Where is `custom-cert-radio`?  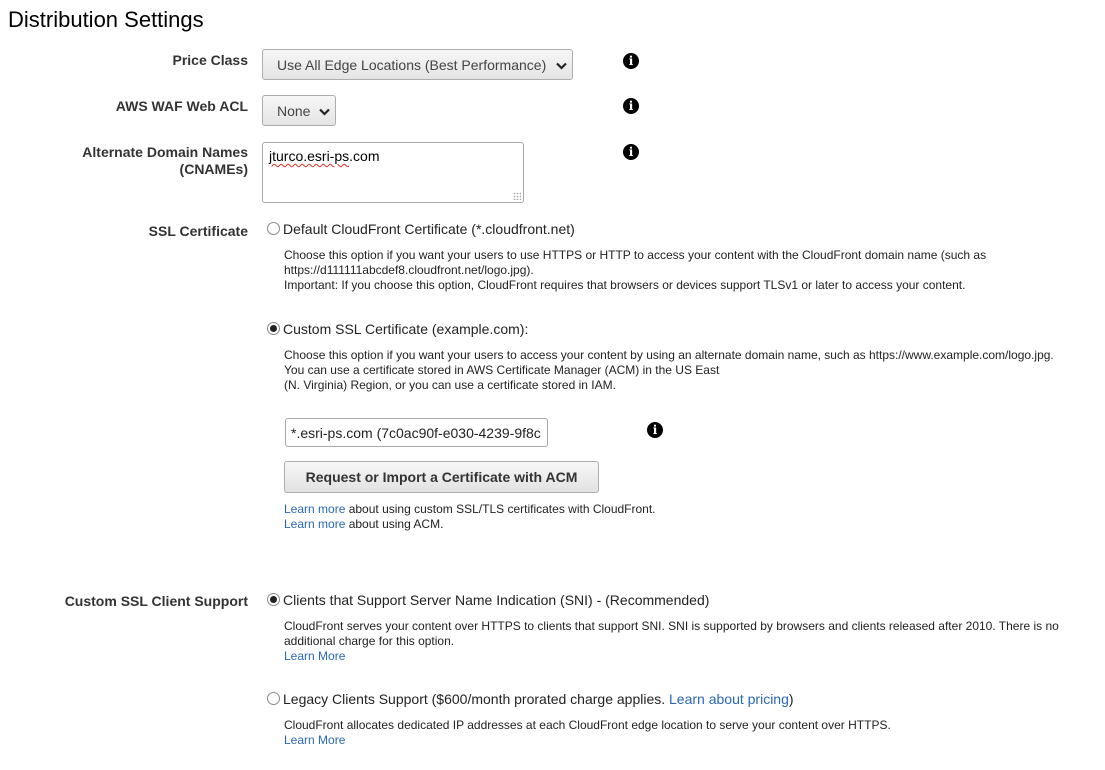 custom-cert-radio is located at coordinates (273, 328).